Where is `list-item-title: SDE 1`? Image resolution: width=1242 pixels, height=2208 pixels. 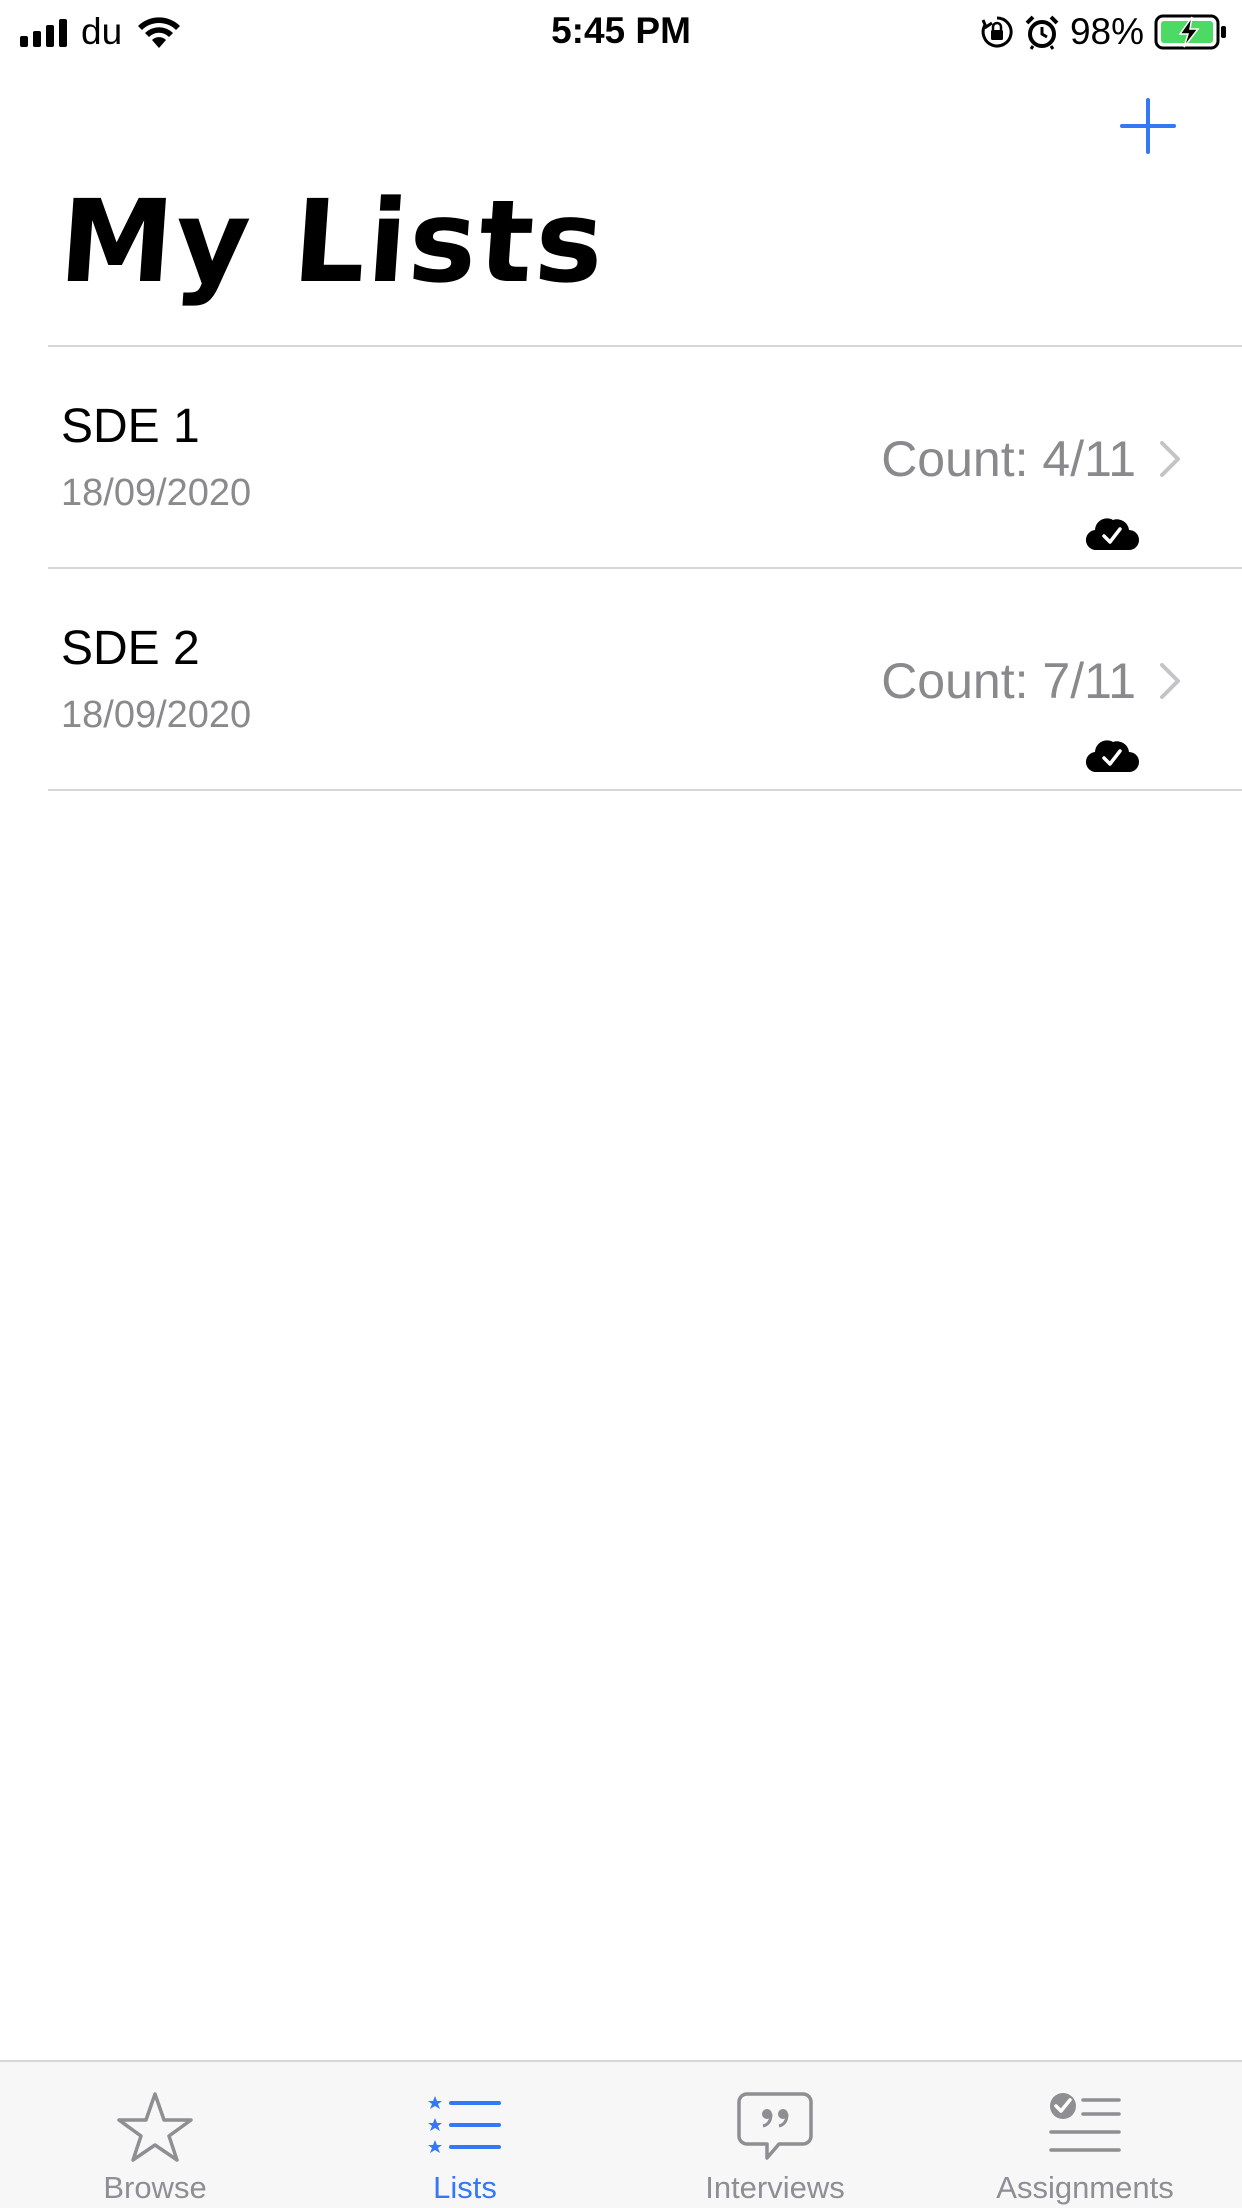 list-item-title: SDE 1 is located at coordinates (130, 426).